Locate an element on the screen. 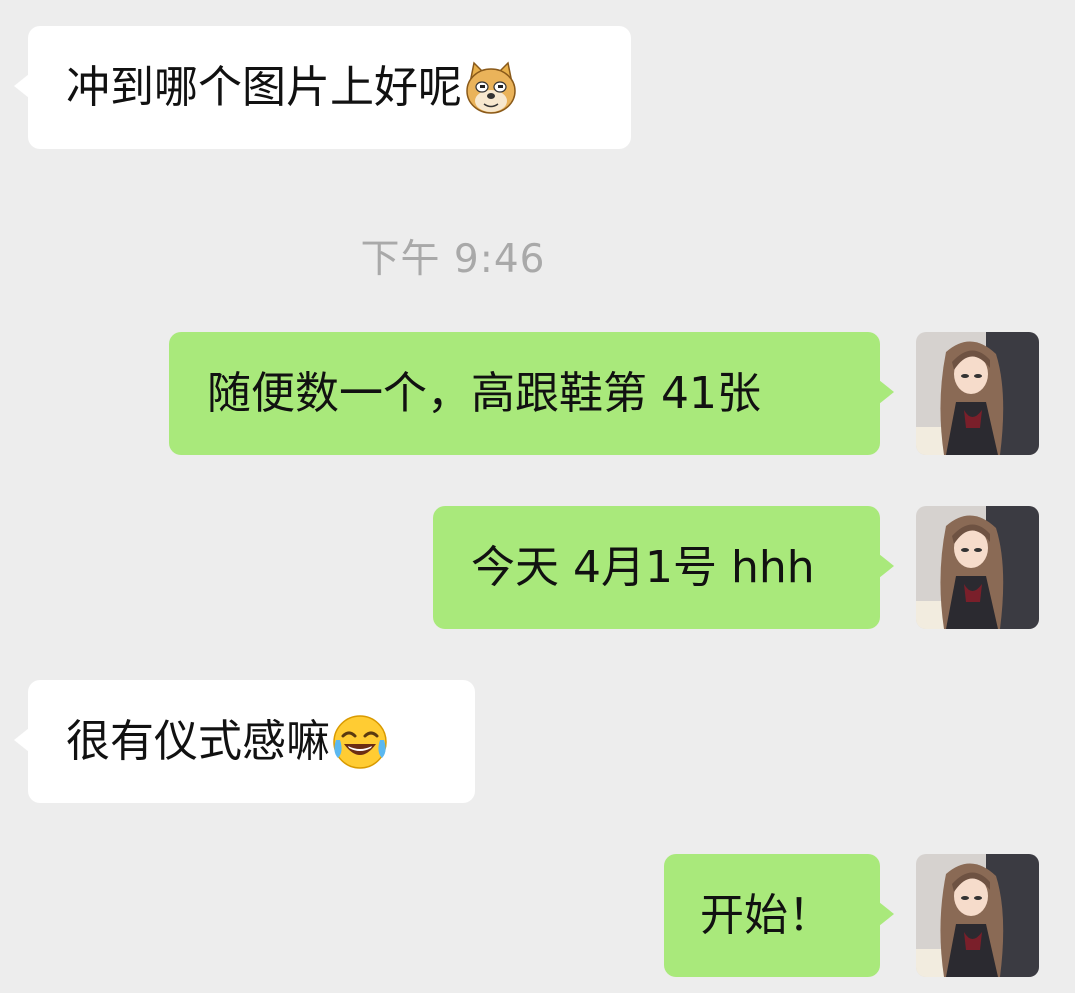  message-text: 冲到哪个图片上好呢 is located at coordinates (264, 87).